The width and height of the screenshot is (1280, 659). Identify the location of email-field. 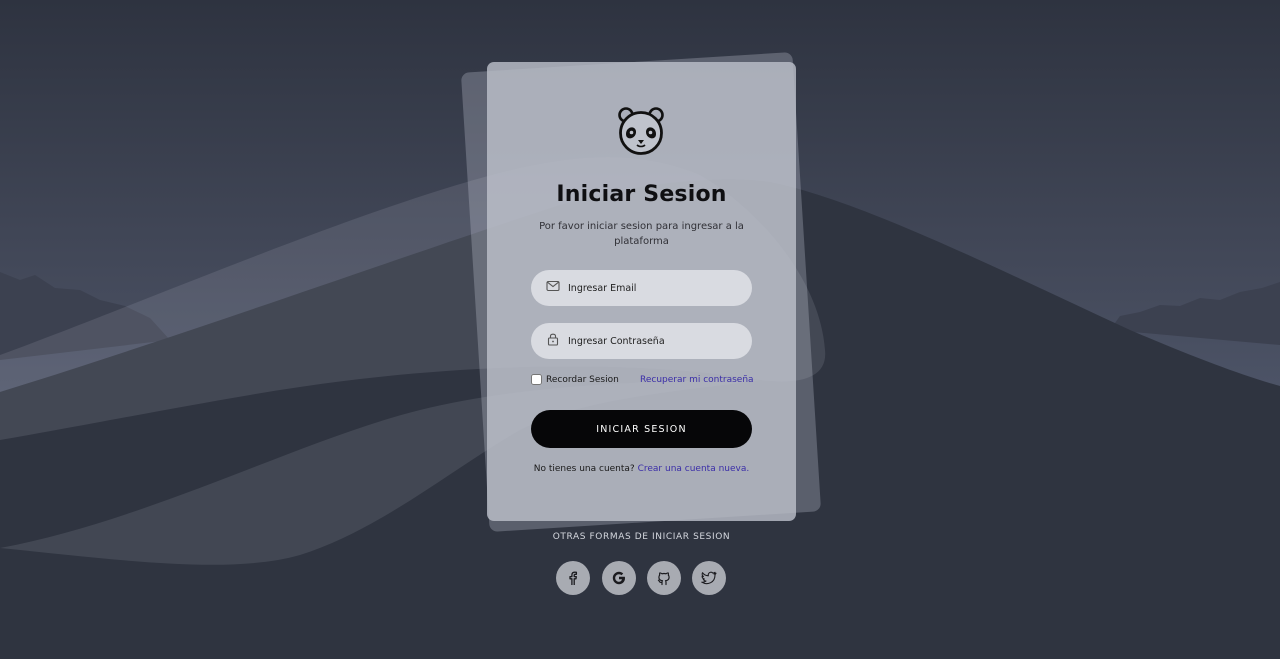
(641, 288).